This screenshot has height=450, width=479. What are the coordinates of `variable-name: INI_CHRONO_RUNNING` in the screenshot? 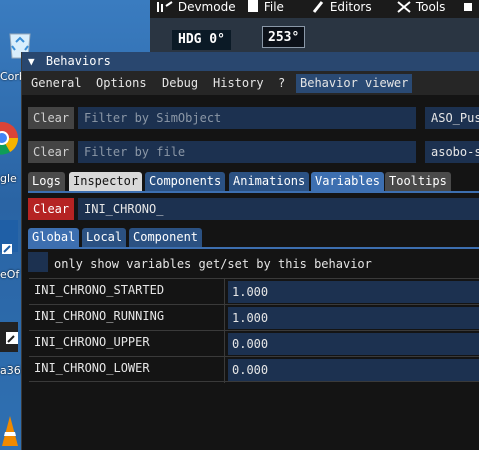 It's located at (99, 316).